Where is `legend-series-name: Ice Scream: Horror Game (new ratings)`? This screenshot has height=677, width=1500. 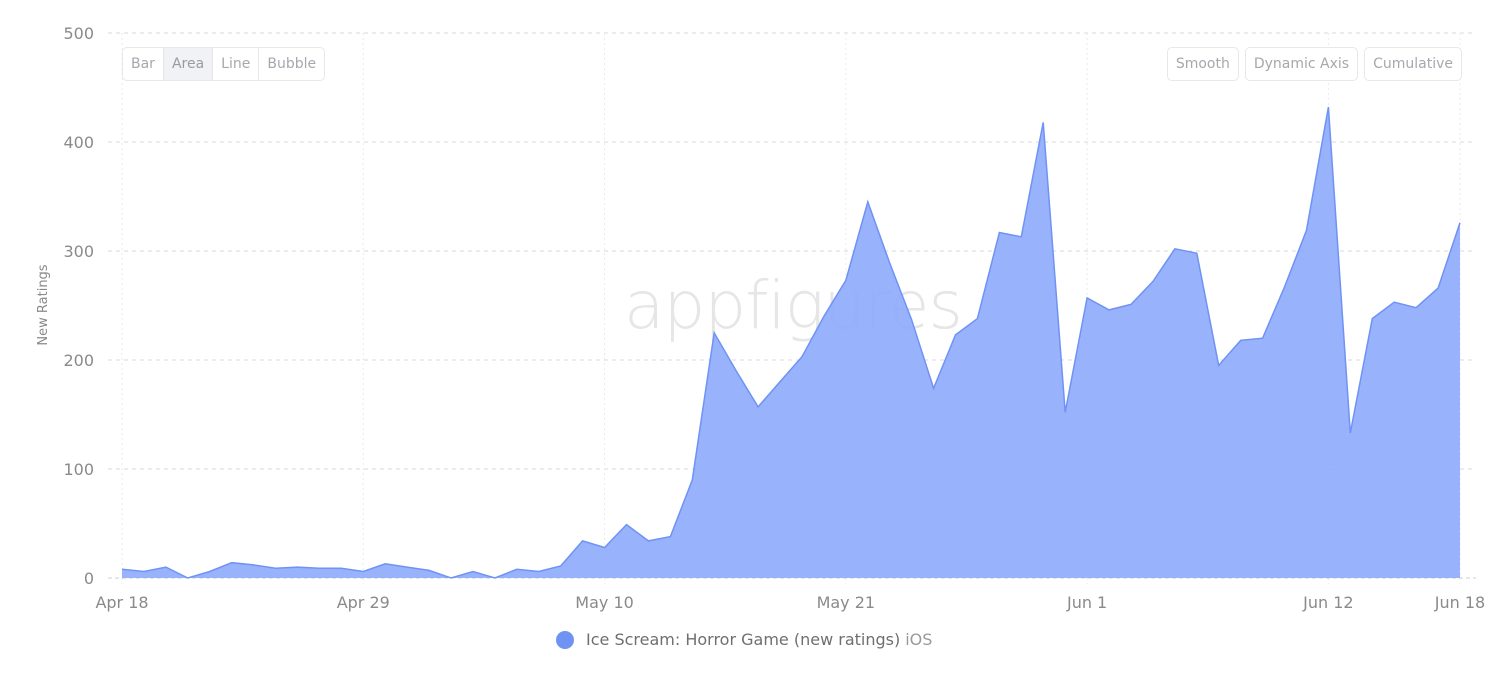 legend-series-name: Ice Scream: Horror Game (new ratings) is located at coordinates (743, 639).